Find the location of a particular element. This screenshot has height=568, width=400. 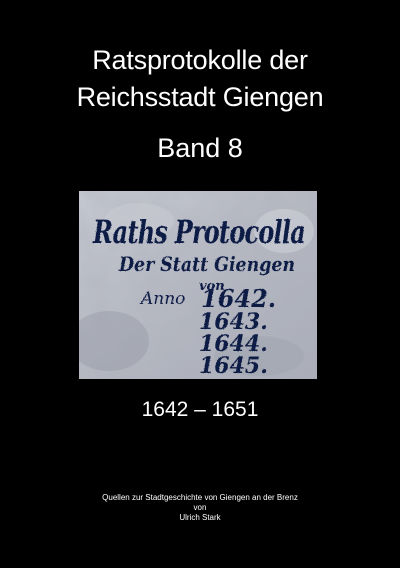

by-label: von is located at coordinates (200, 507).